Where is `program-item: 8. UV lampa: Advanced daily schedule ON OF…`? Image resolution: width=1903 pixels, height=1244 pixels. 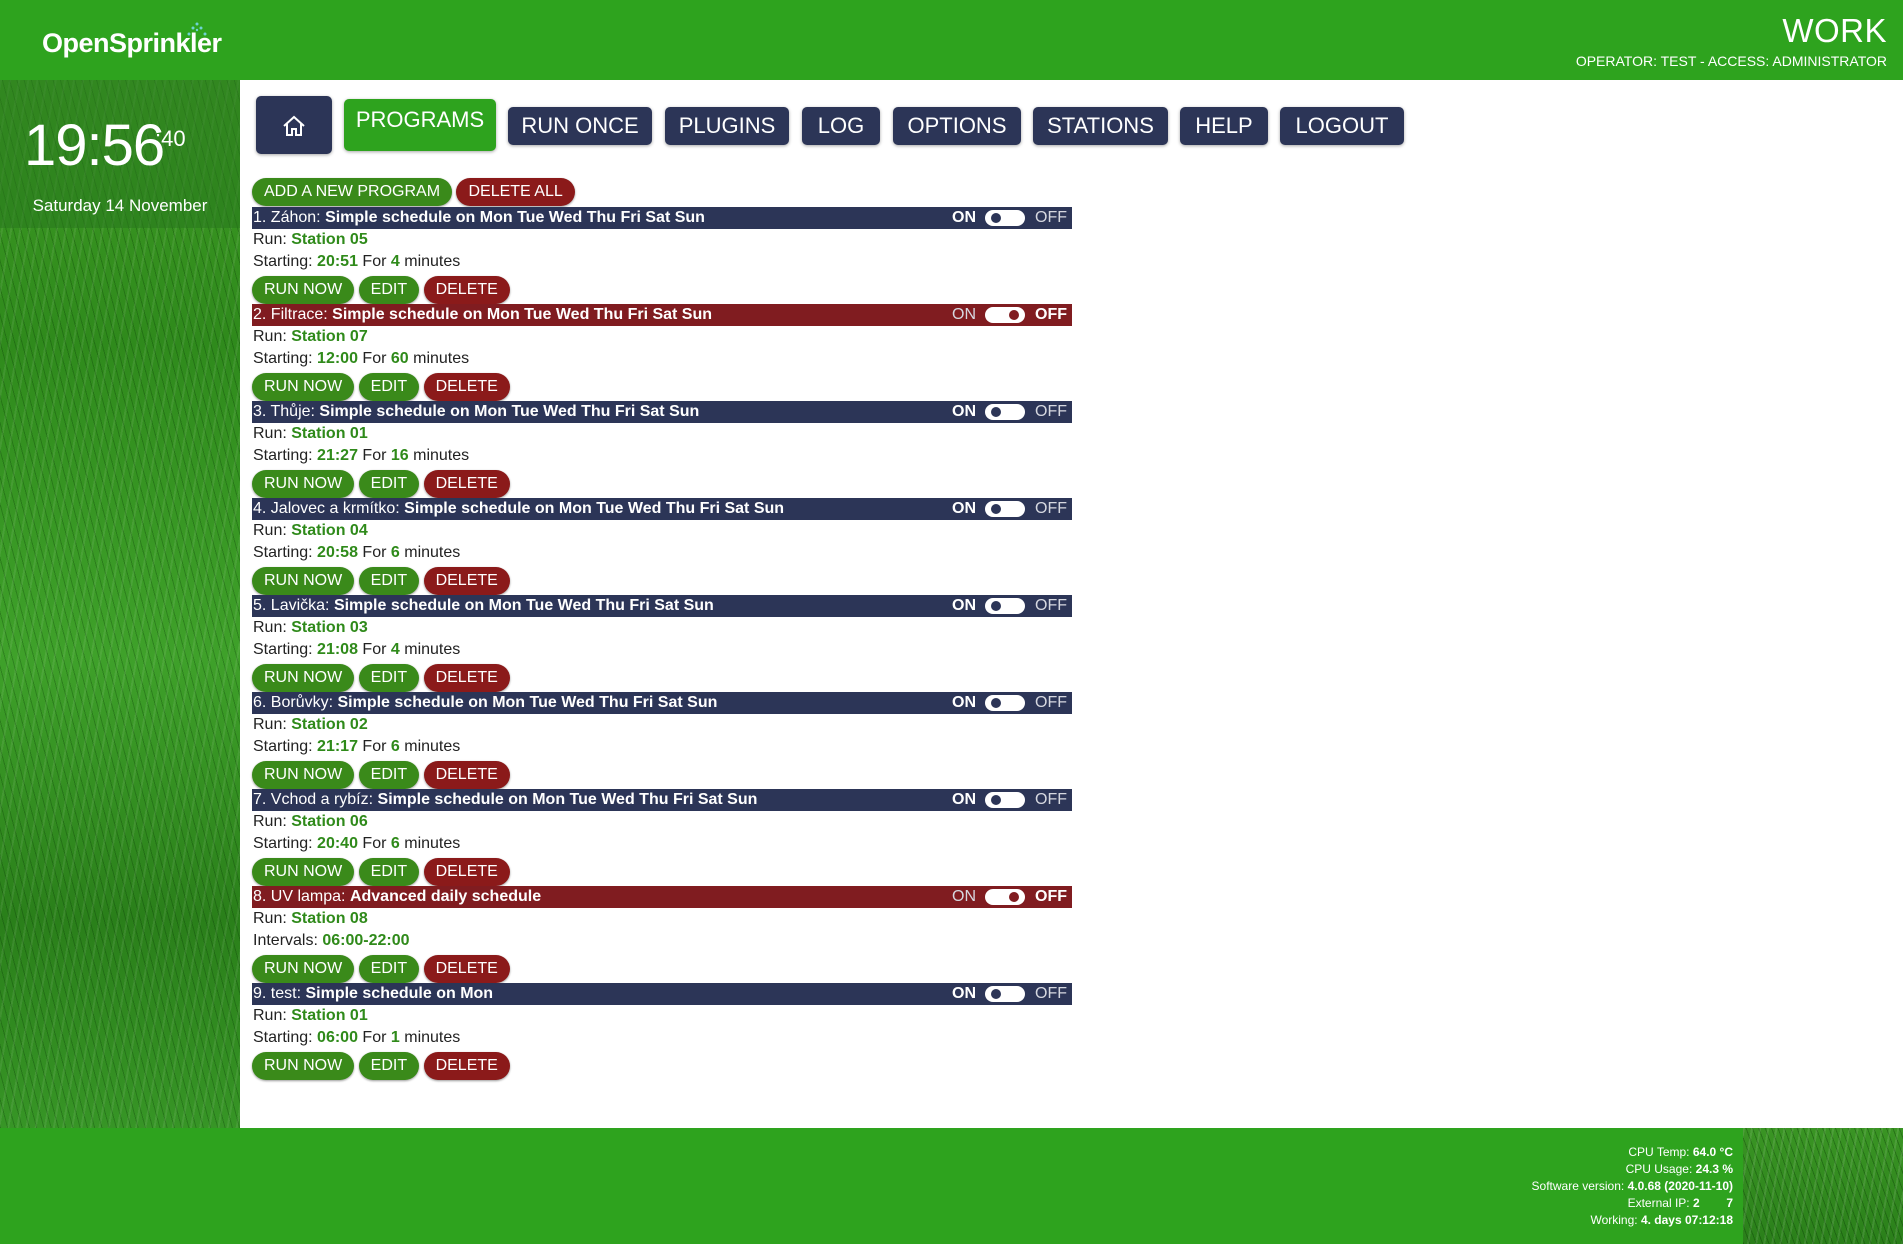 program-item: 8. UV lampa: Advanced daily schedule ON OF… is located at coordinates (662, 934).